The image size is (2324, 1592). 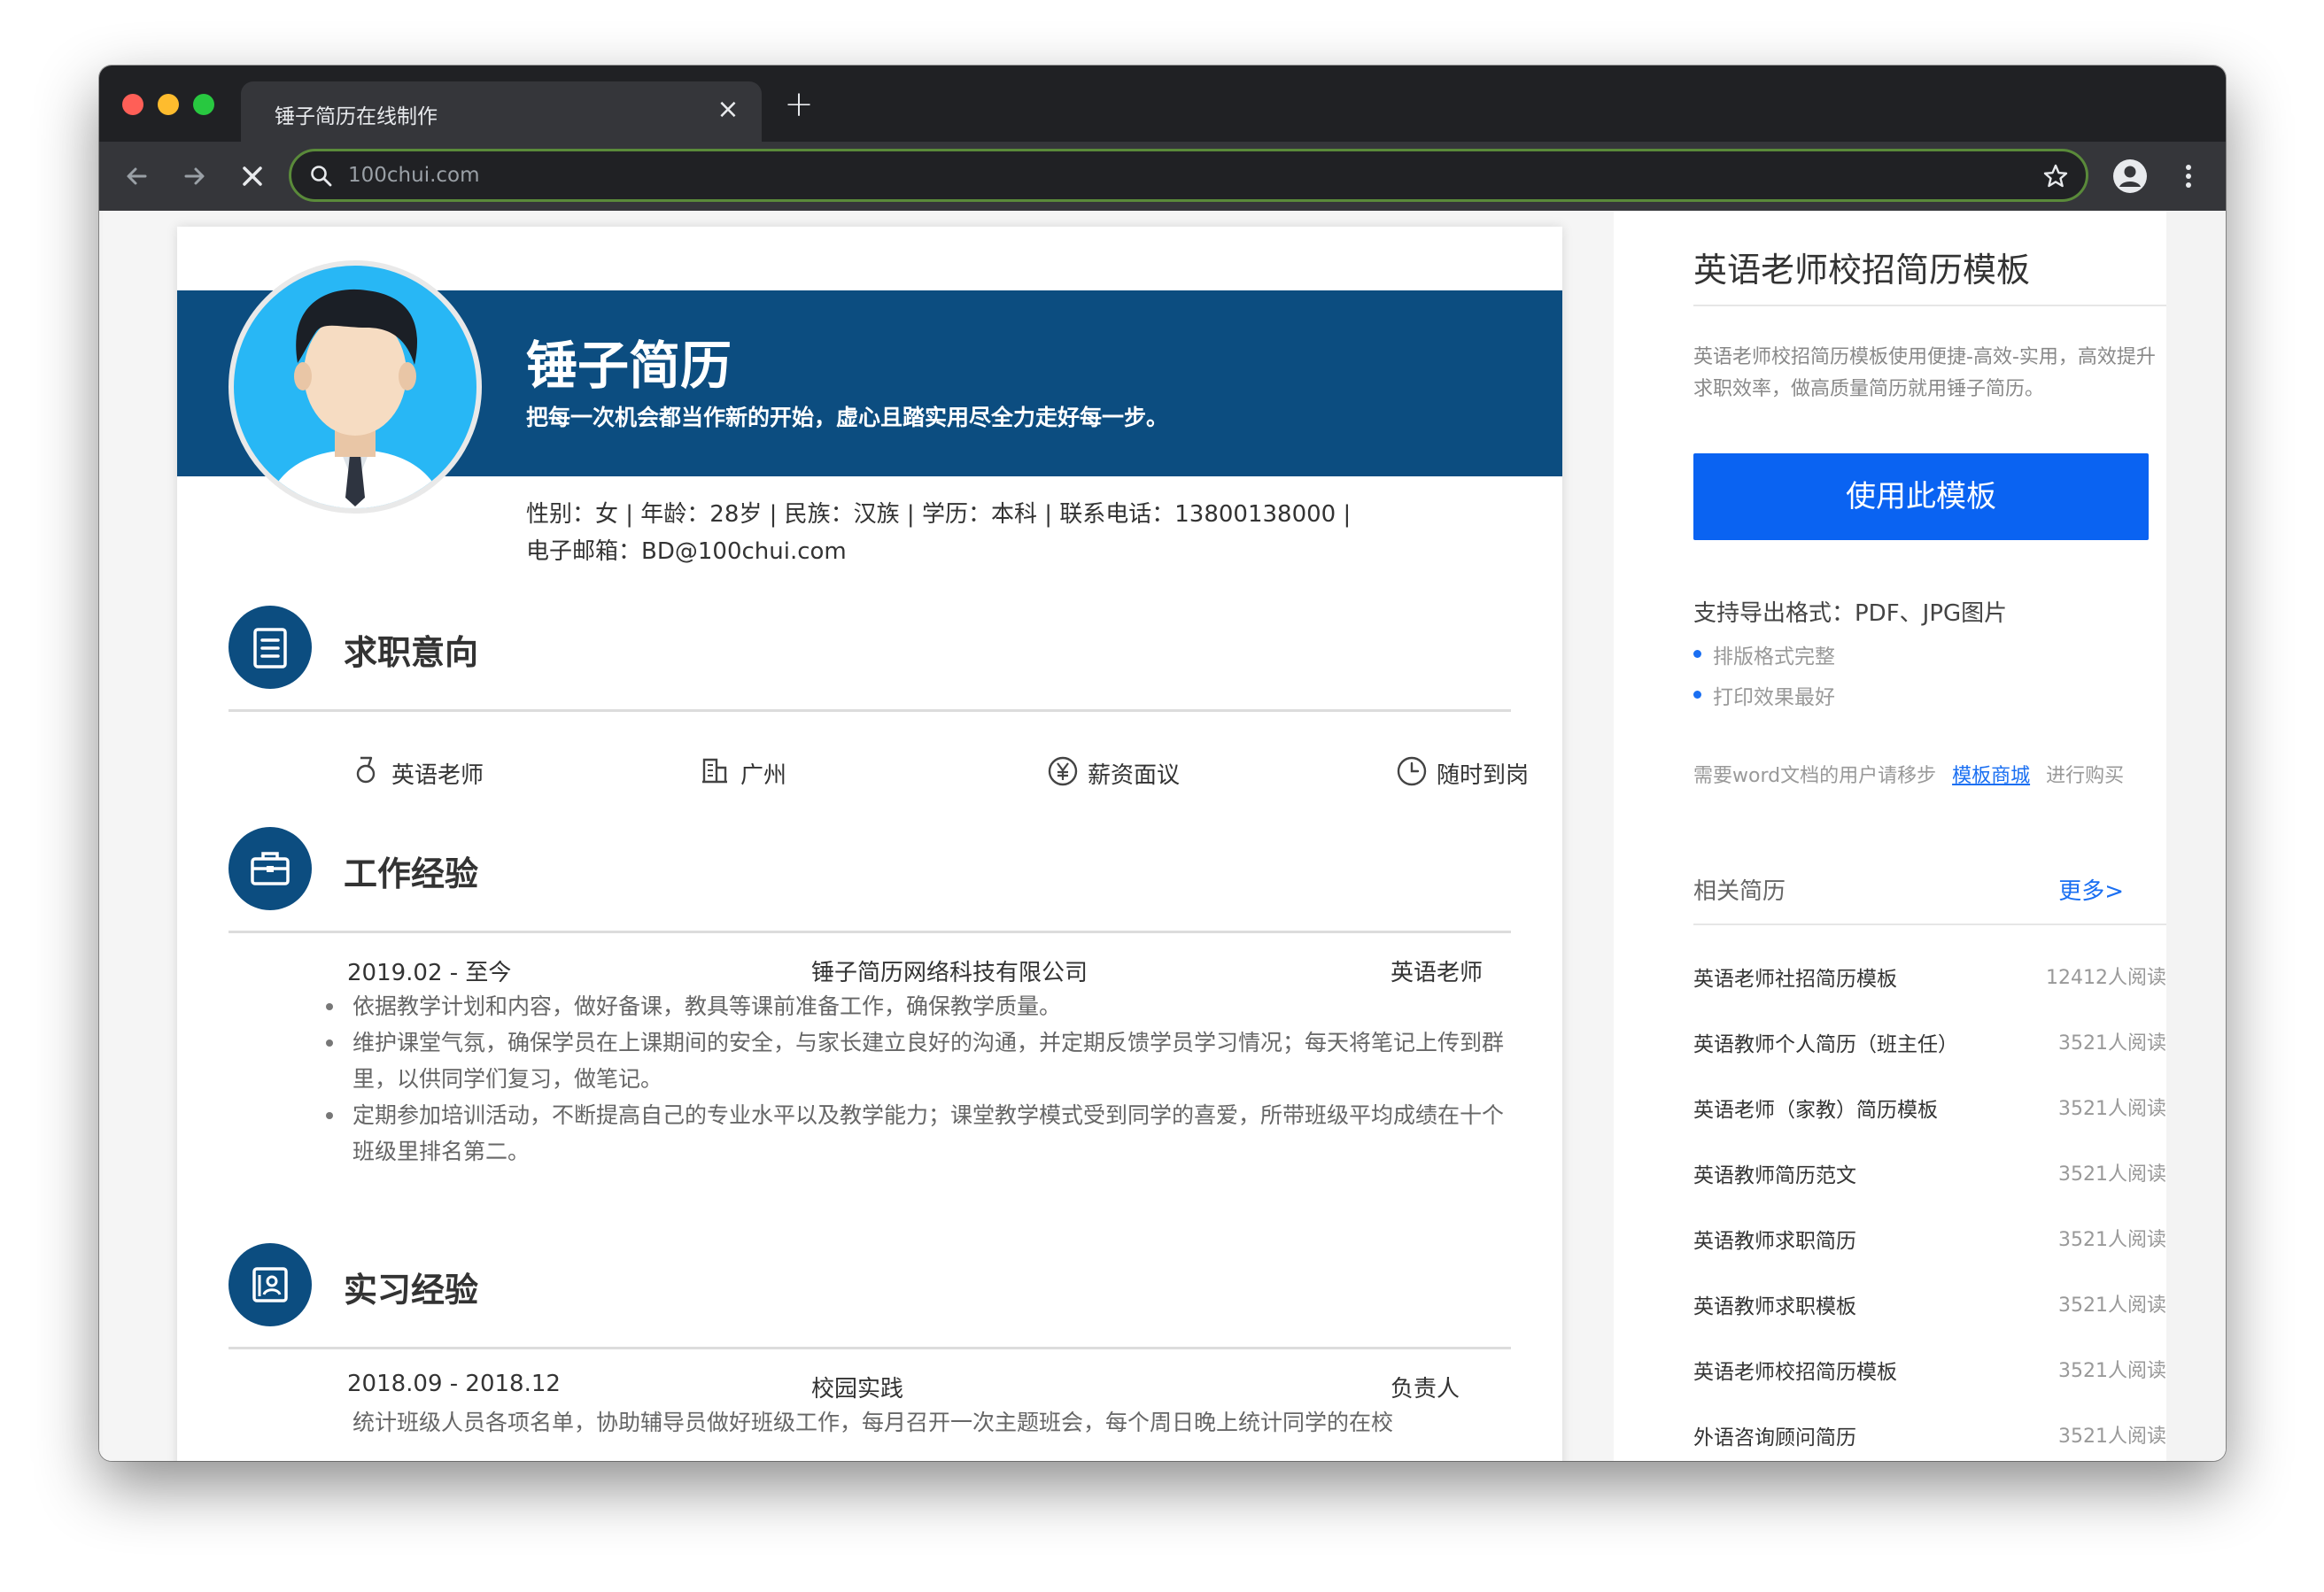 What do you see at coordinates (321, 176) in the screenshot?
I see `search-icon` at bounding box center [321, 176].